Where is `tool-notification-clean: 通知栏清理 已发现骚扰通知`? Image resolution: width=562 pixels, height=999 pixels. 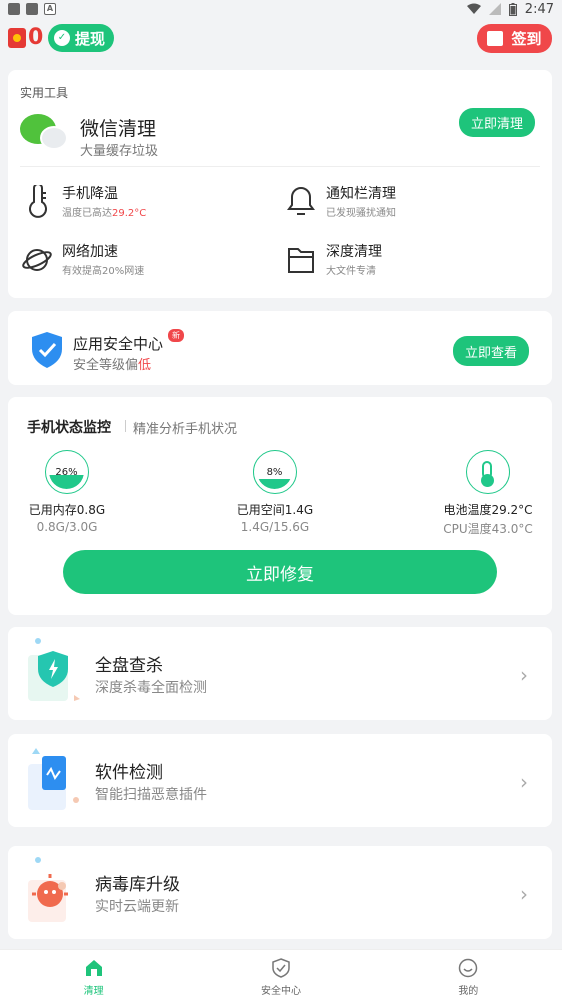
tool-notification-clean: 通知栏清理 已发现骚扰通知 is located at coordinates (406, 203).